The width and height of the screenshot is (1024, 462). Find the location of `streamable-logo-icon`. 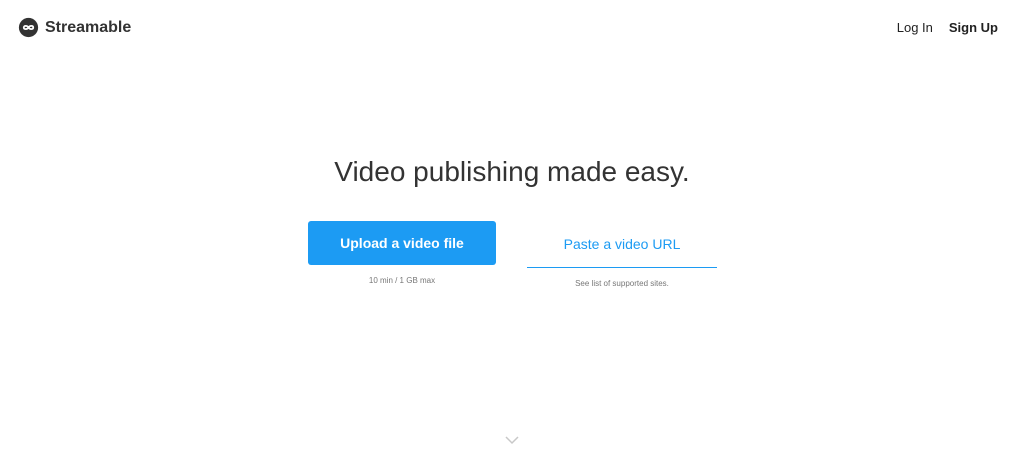

streamable-logo-icon is located at coordinates (28, 27).